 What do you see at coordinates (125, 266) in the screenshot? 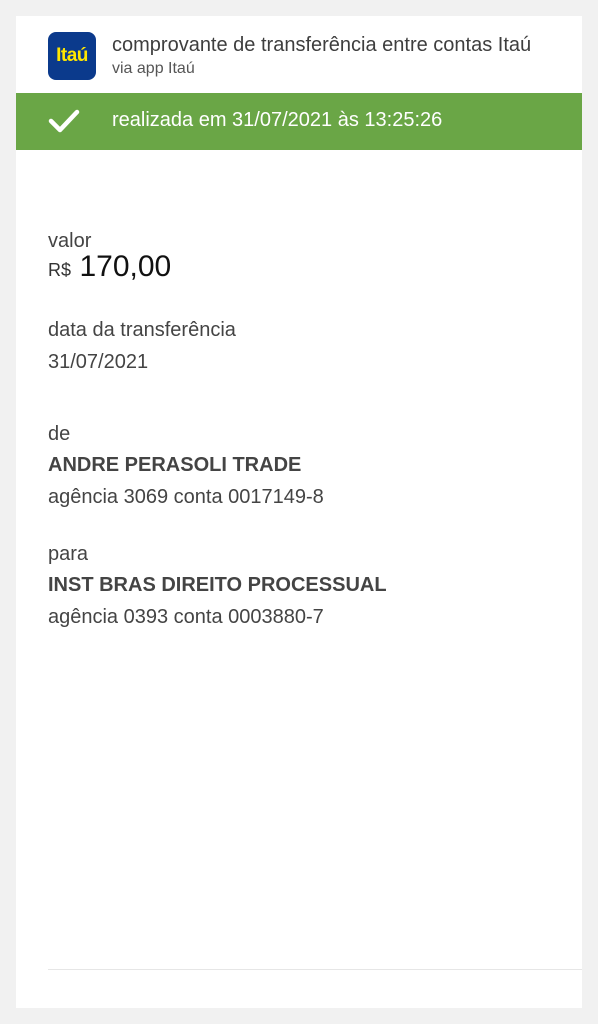
I see `amount-value: 170,00` at bounding box center [125, 266].